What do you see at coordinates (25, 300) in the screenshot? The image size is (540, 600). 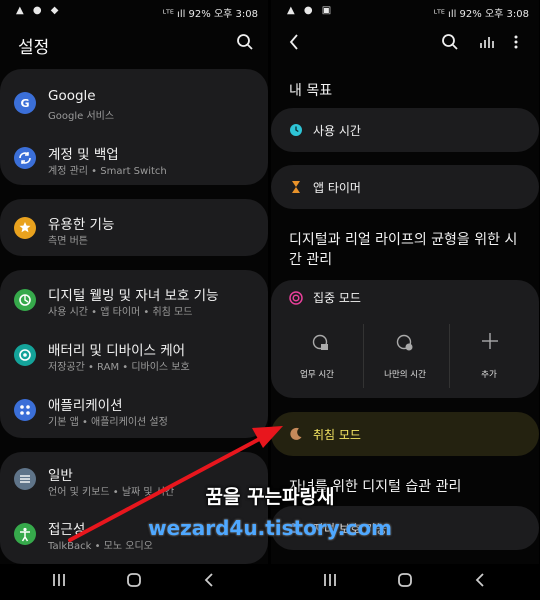 I see `wellbeing-icon` at bounding box center [25, 300].